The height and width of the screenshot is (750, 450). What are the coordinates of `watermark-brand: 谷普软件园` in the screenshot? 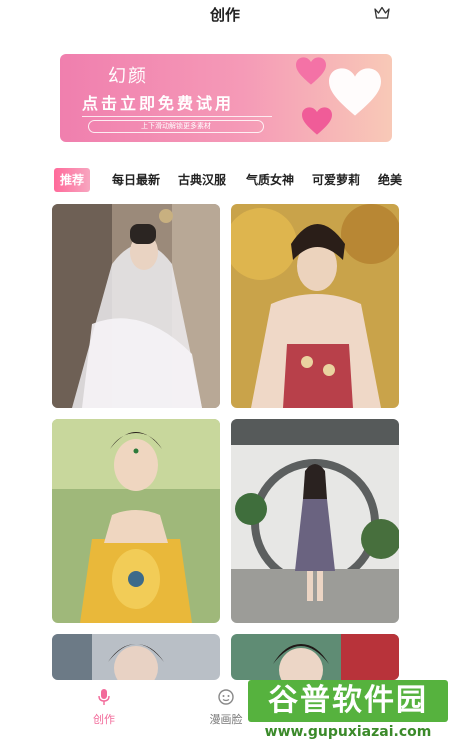 It's located at (348, 701).